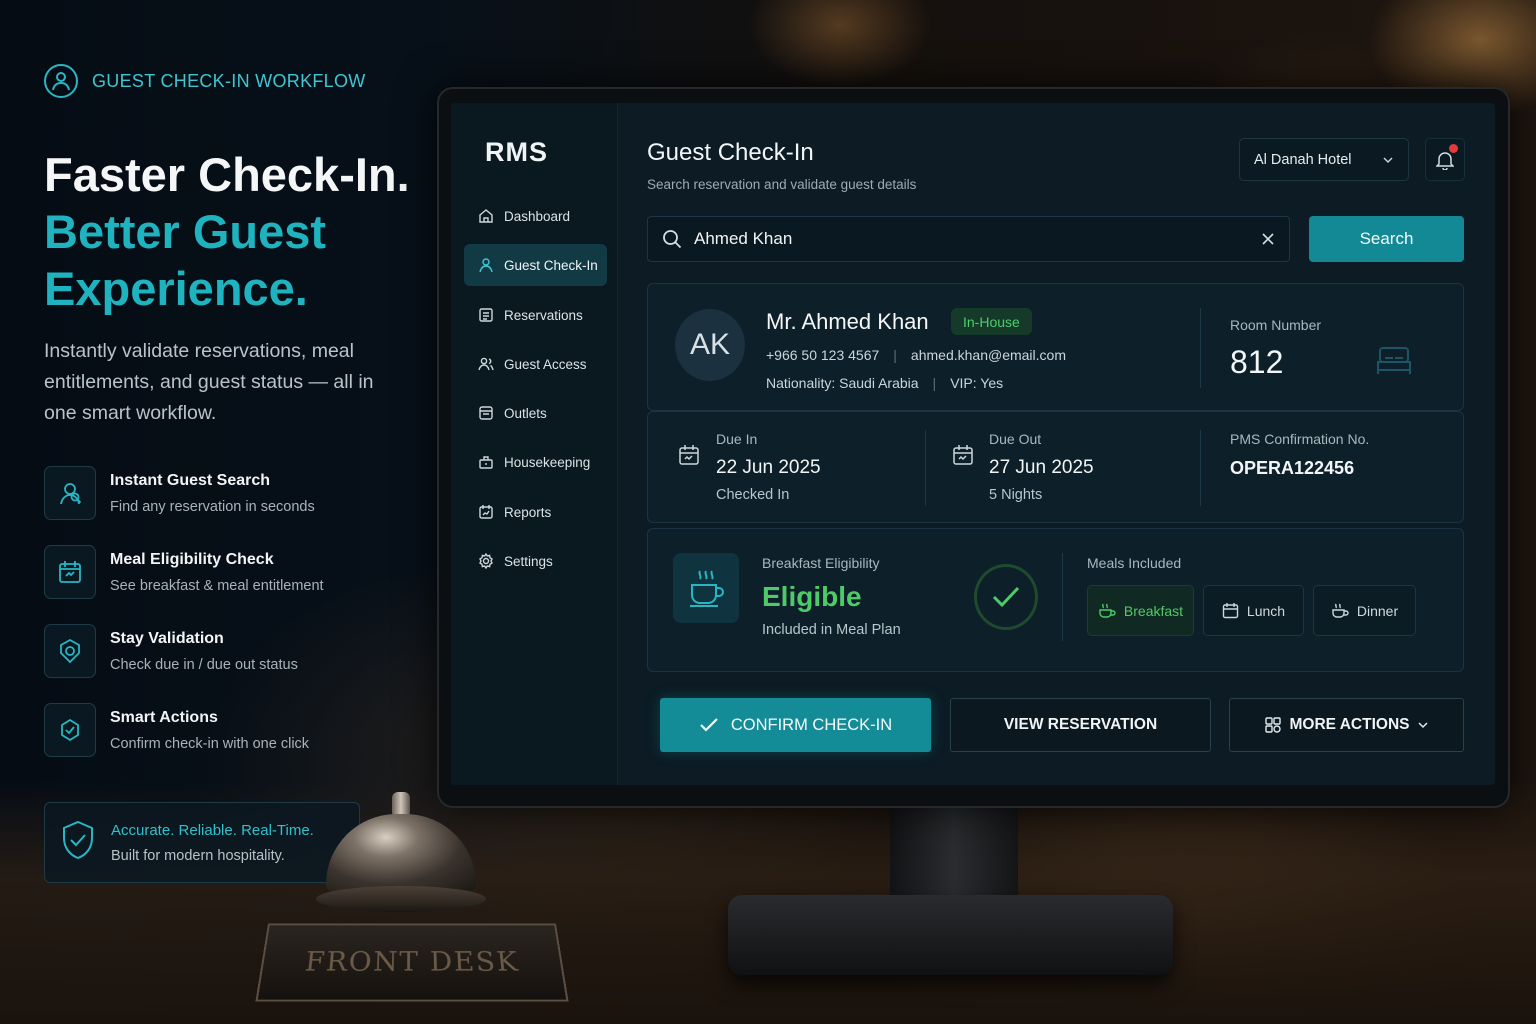 Image resolution: width=1536 pixels, height=1024 pixels. I want to click on pms-label: PMS Confirmation No., so click(1300, 439).